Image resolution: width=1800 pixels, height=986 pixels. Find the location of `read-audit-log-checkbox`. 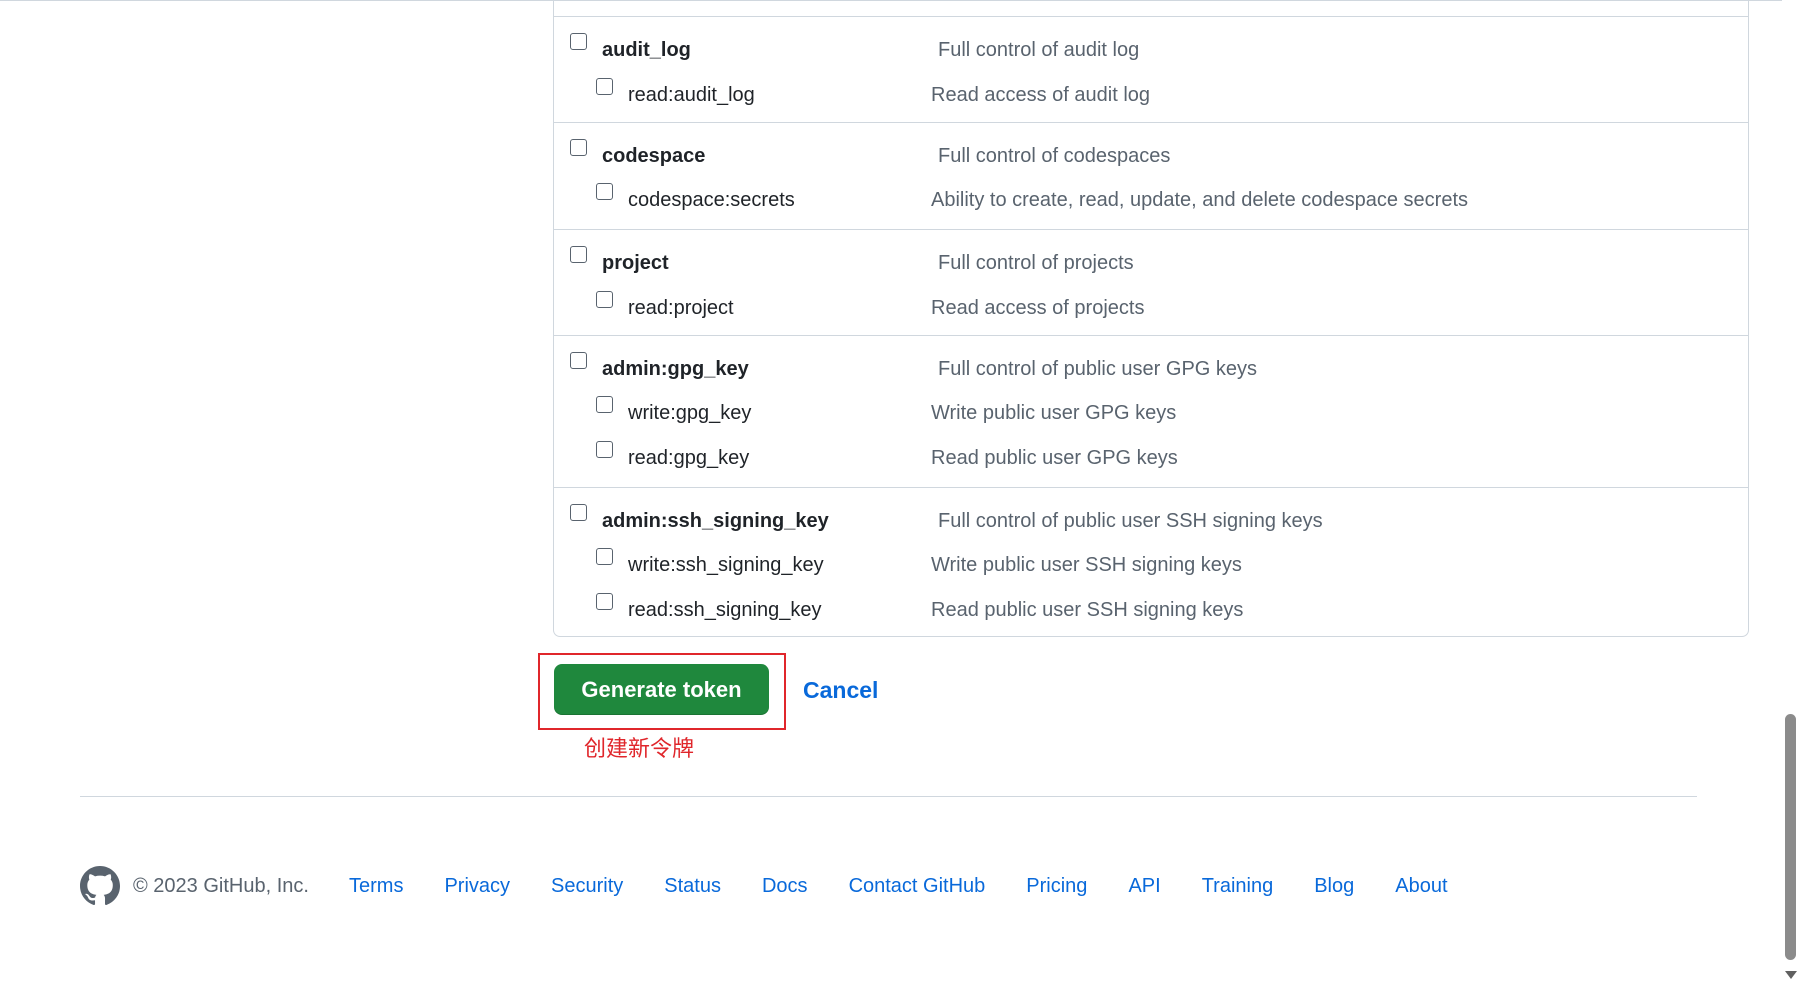

read-audit-log-checkbox is located at coordinates (604, 86).